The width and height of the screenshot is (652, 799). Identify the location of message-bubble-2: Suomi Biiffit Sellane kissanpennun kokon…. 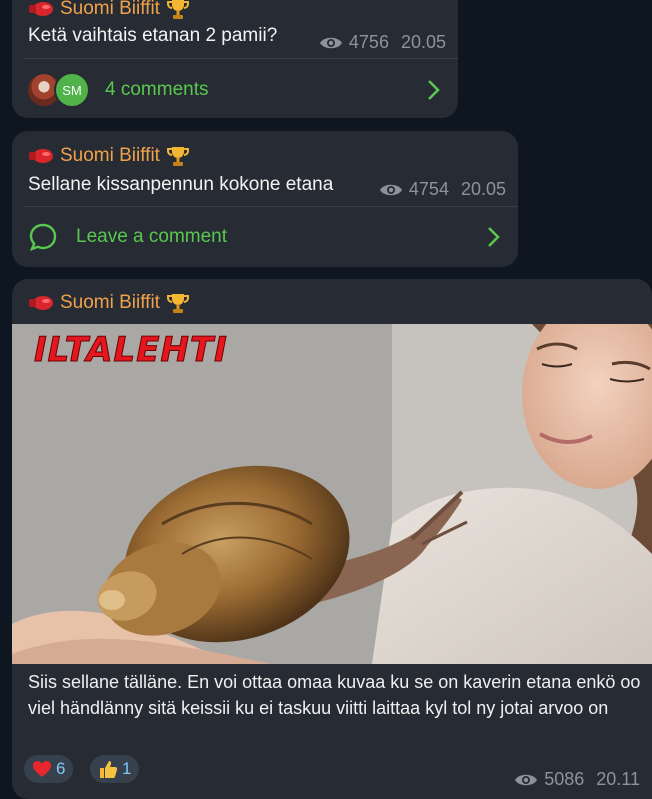
(265, 199).